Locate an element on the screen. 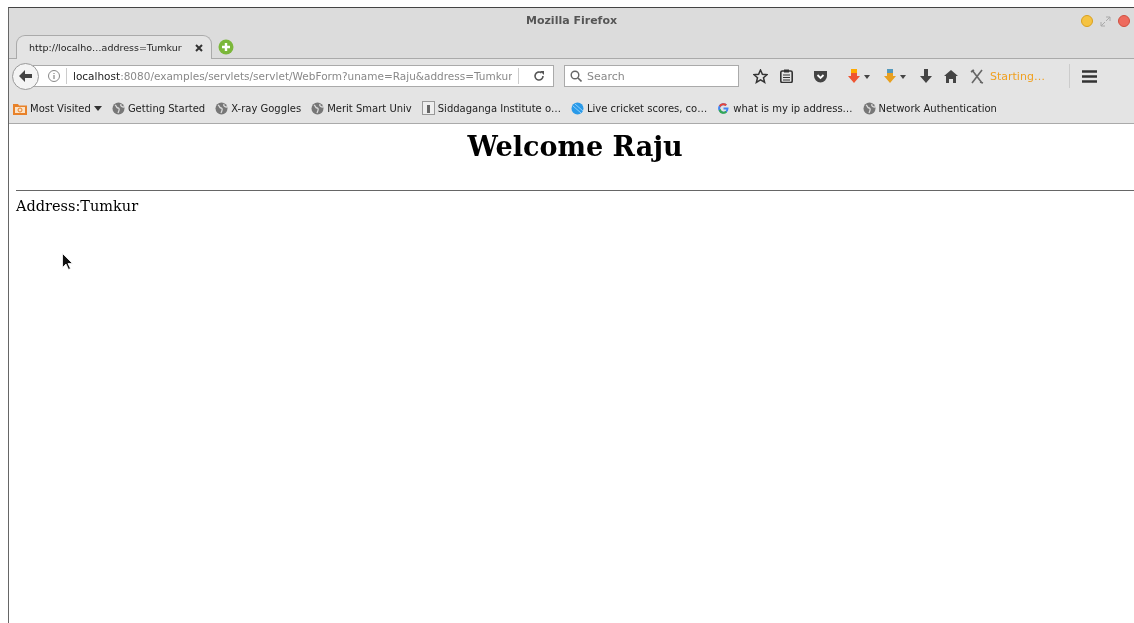  bookmark-item: Merit Smart Univ is located at coordinates (361, 108).